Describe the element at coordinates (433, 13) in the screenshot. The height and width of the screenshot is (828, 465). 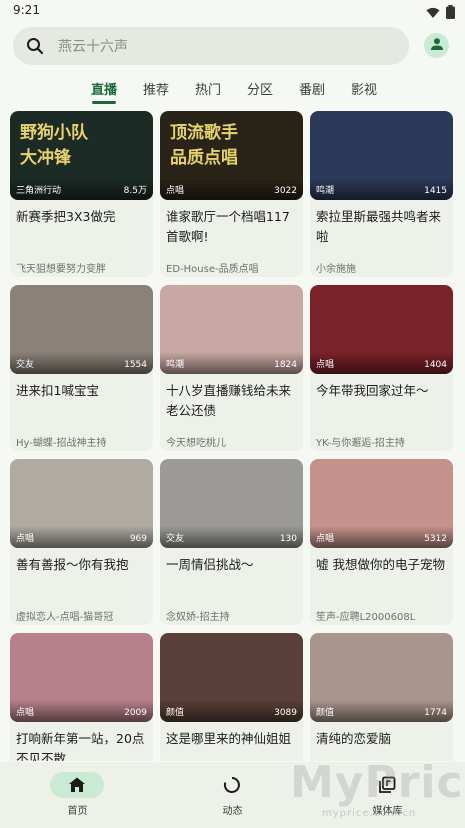
I see `wifi-icon` at that location.